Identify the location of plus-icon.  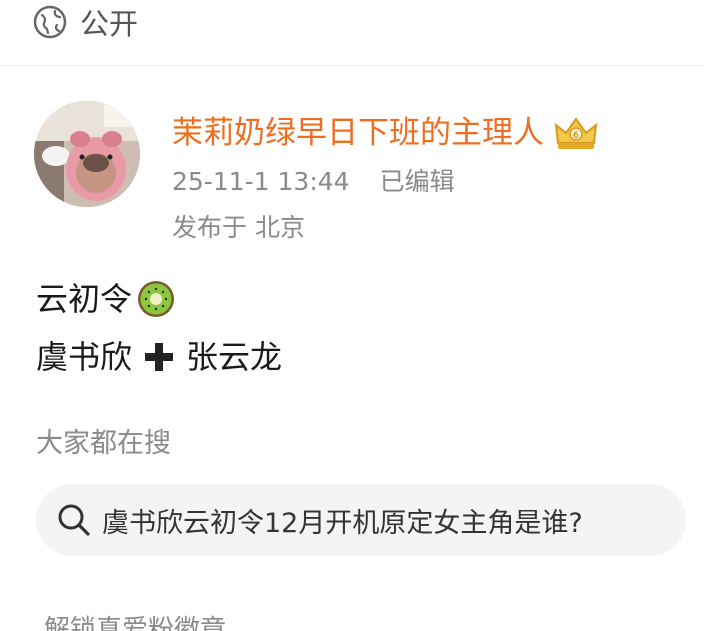
(159, 357).